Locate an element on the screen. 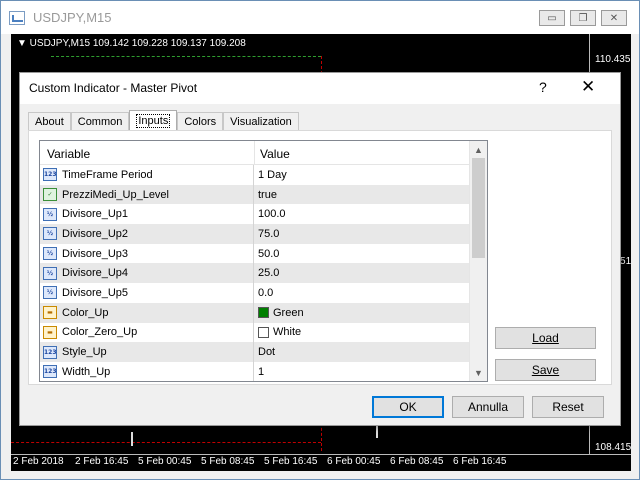 The width and height of the screenshot is (640, 480). value-cell: 1 is located at coordinates (361, 371).